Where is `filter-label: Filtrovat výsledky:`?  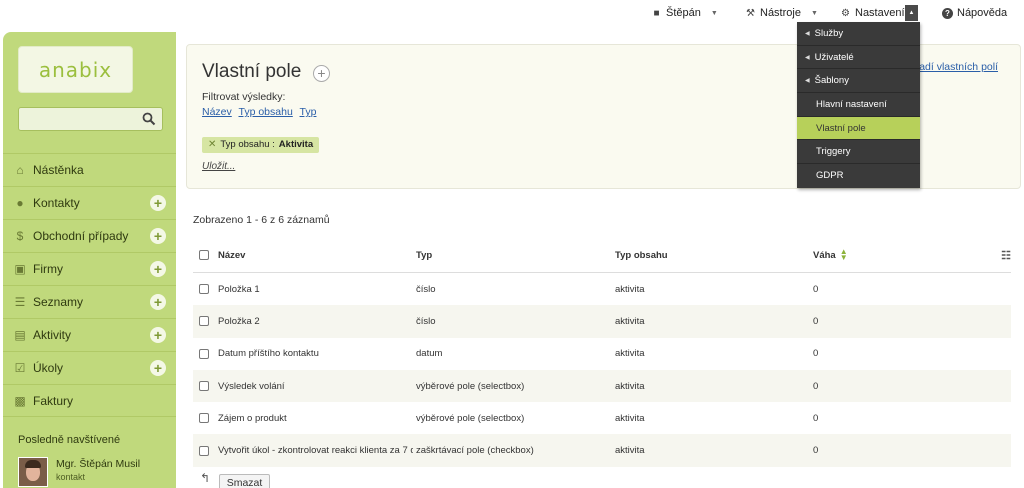 filter-label: Filtrovat výsledky: is located at coordinates (244, 97).